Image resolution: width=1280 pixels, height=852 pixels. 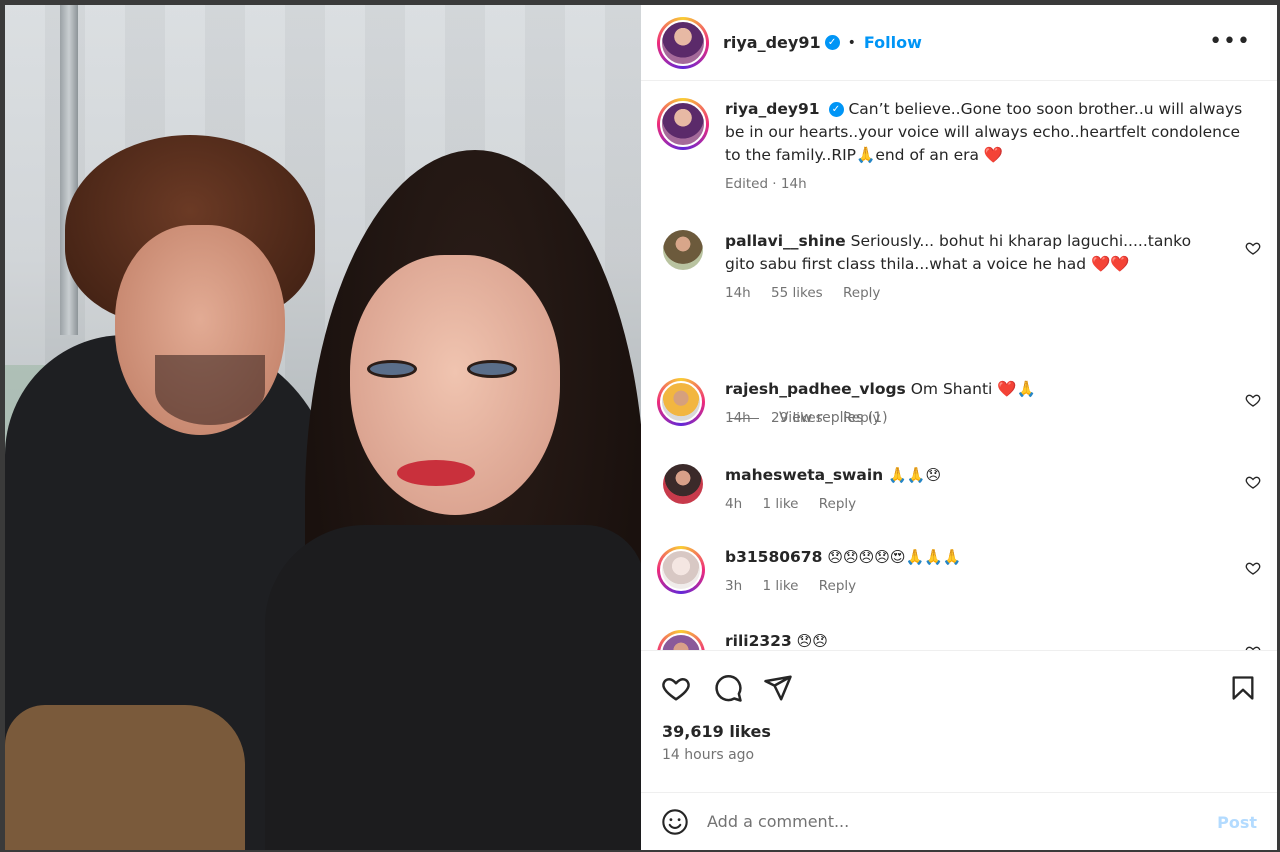 What do you see at coordinates (1243, 688) in the screenshot?
I see `save-bookmark-icon` at bounding box center [1243, 688].